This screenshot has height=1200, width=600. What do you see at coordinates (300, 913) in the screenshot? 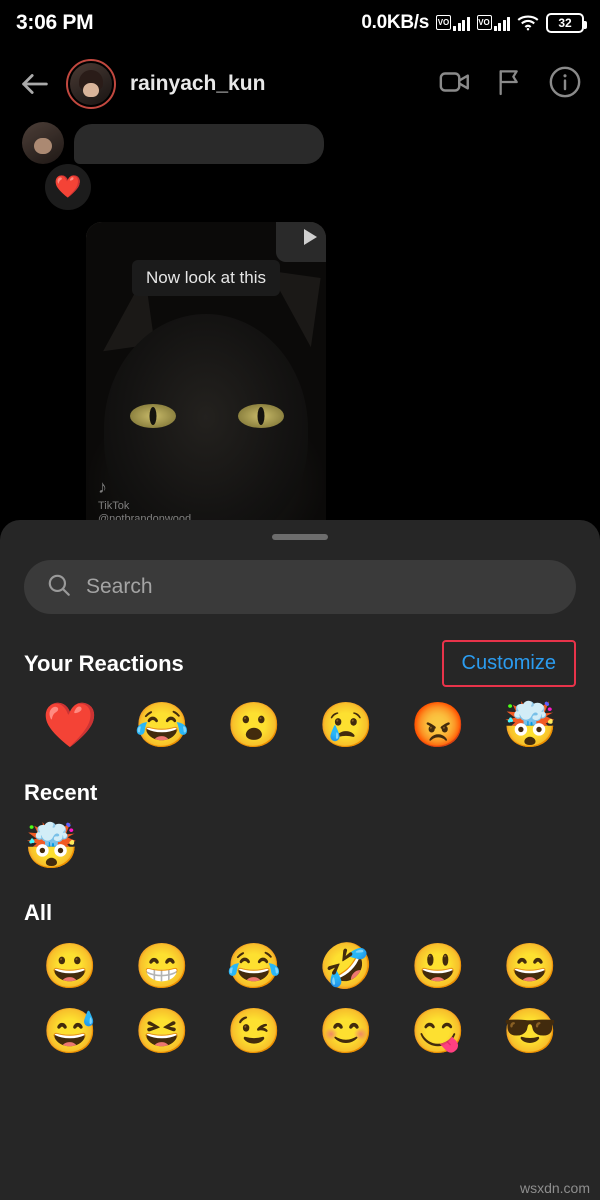
I see `all-header: All` at bounding box center [300, 913].